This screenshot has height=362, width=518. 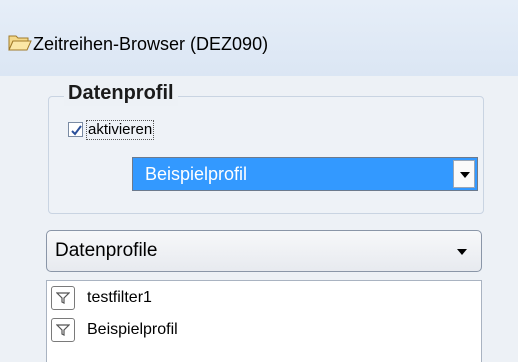 I want to click on list-item-label: Beispielprofil, so click(x=132, y=329).